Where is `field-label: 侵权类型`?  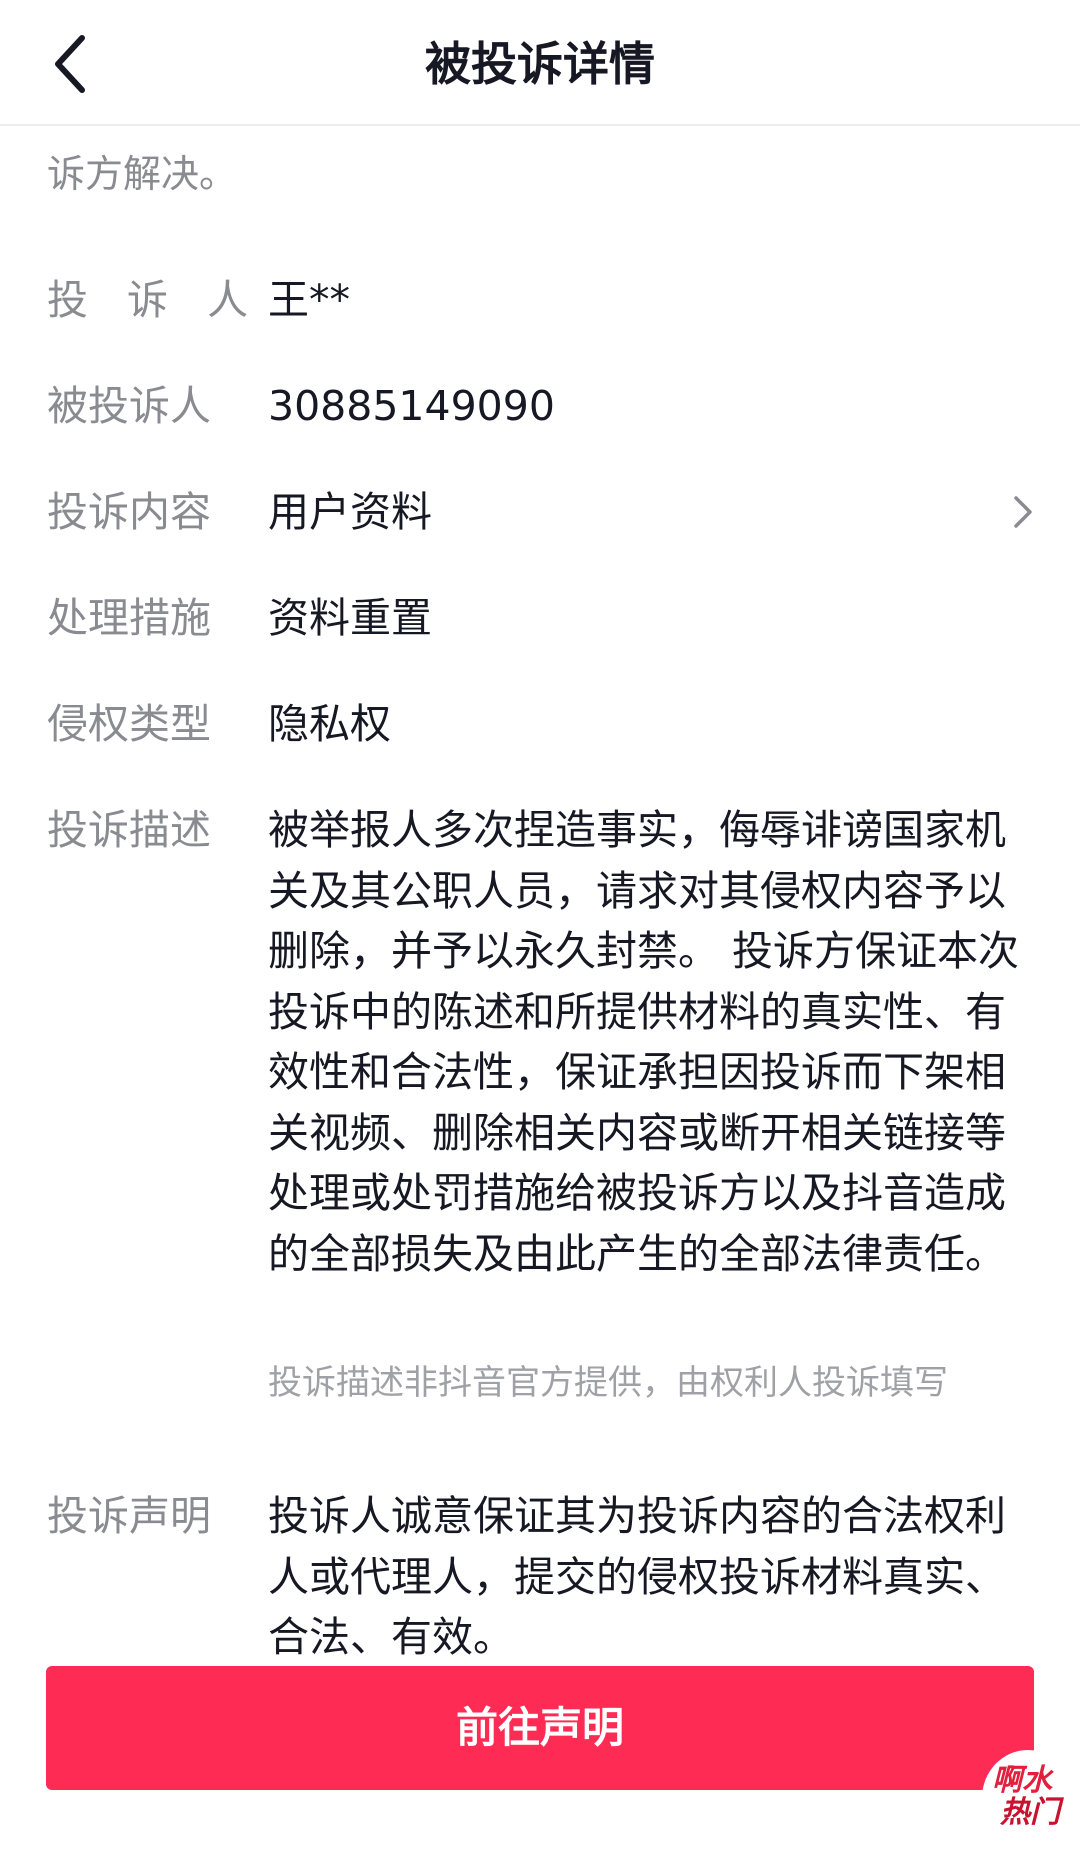
field-label: 侵权类型 is located at coordinates (129, 724).